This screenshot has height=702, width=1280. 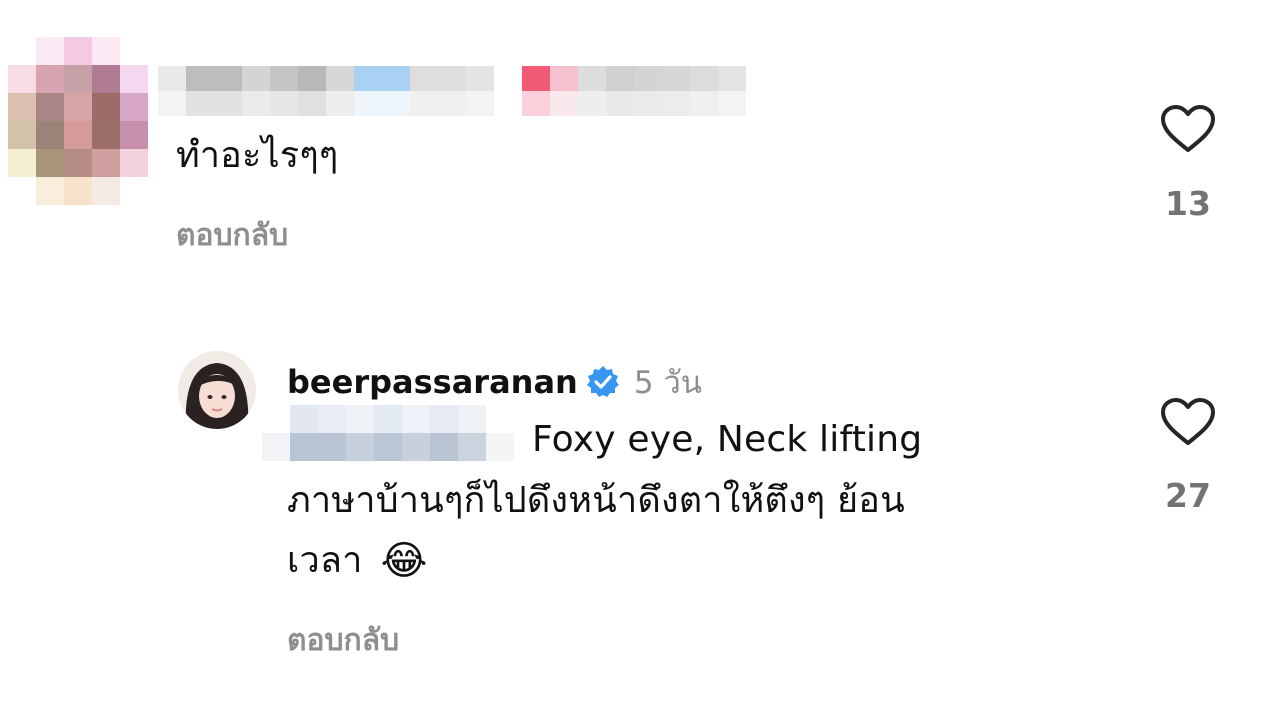 What do you see at coordinates (602, 381) in the screenshot?
I see `verified-badge-icon` at bounding box center [602, 381].